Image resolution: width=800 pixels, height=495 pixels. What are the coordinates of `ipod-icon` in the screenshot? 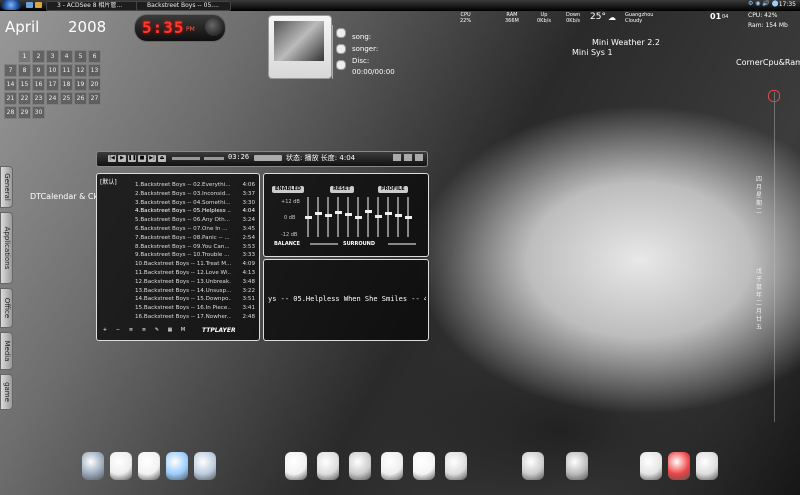 It's located at (392, 466).